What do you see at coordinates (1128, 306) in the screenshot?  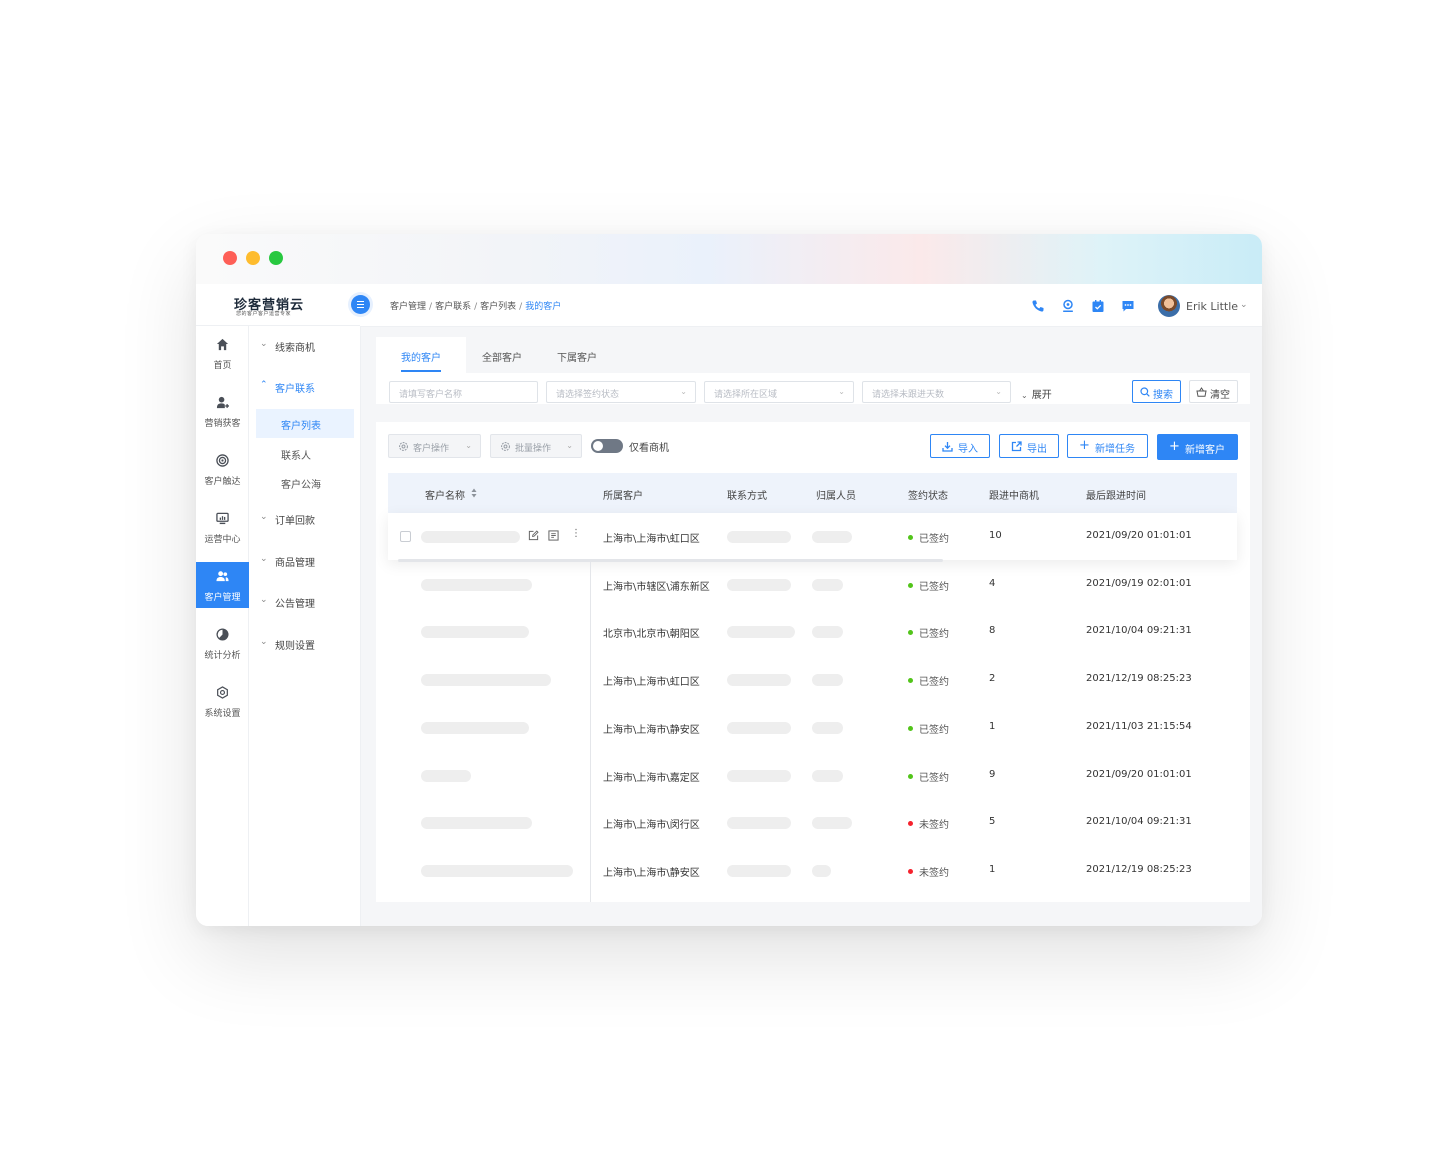 I see `message-icon` at bounding box center [1128, 306].